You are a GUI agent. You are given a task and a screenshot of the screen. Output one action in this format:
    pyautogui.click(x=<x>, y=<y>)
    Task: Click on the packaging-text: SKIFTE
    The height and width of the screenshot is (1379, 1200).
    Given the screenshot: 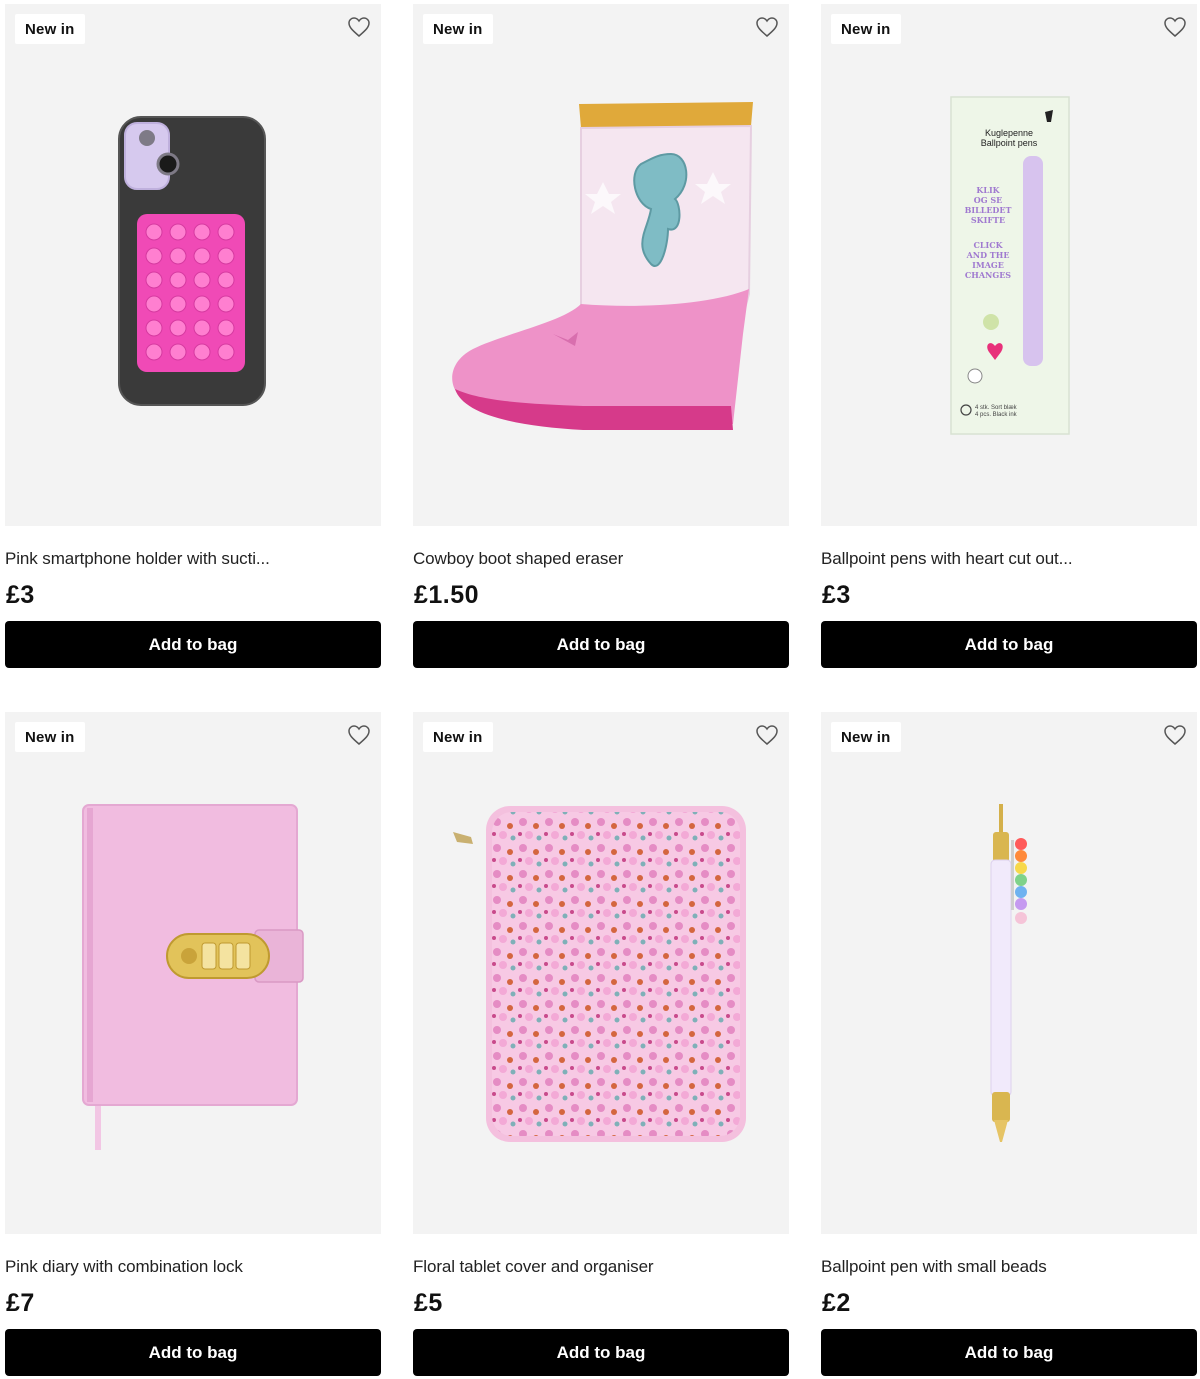 What is the action you would take?
    pyautogui.click(x=988, y=220)
    